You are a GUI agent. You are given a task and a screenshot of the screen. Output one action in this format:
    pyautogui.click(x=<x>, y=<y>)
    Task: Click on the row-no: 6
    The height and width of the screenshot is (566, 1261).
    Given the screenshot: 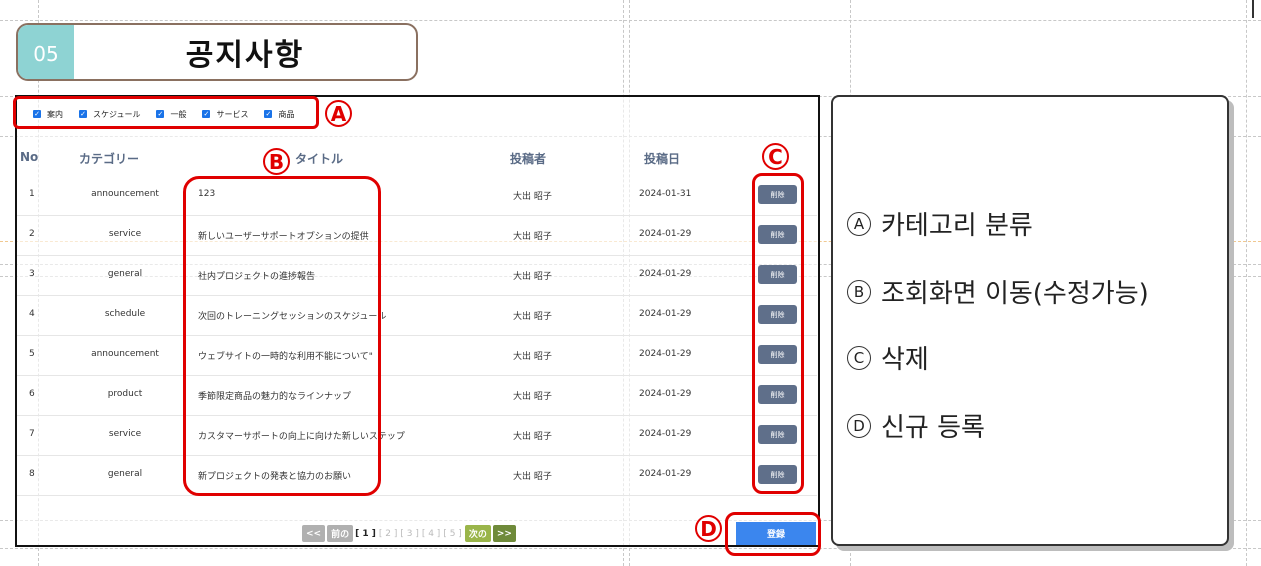 What is the action you would take?
    pyautogui.click(x=32, y=394)
    